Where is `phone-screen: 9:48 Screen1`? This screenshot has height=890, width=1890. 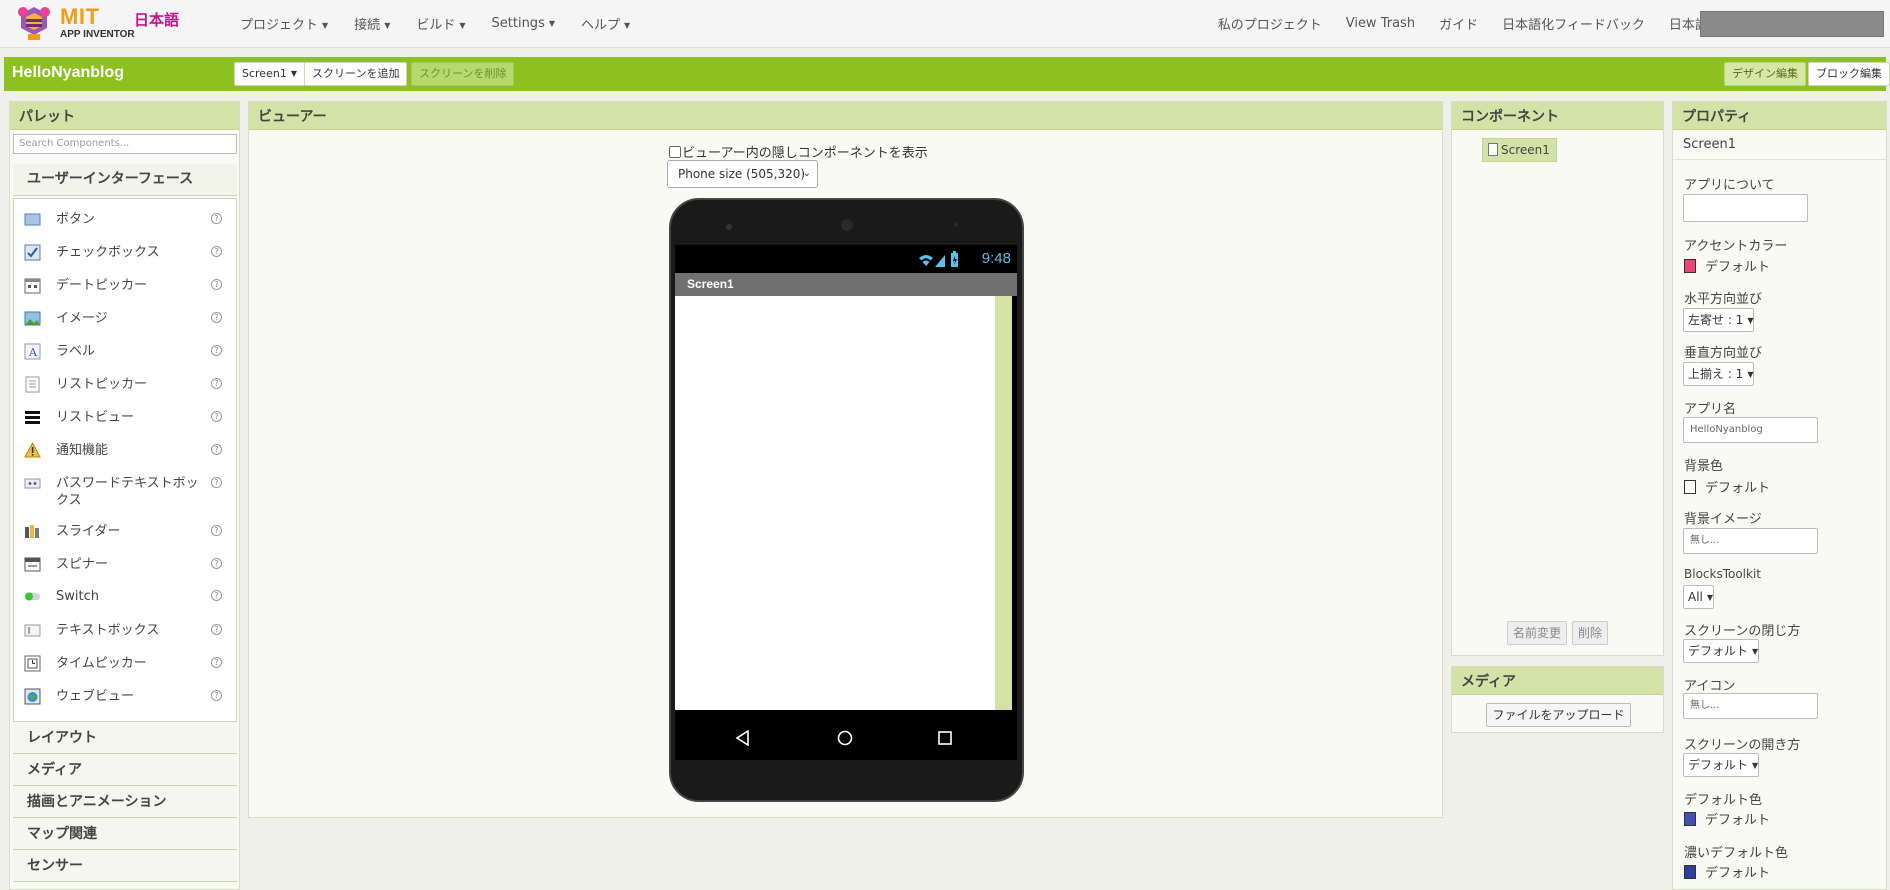
phone-screen: 9:48 Screen1 is located at coordinates (846, 480).